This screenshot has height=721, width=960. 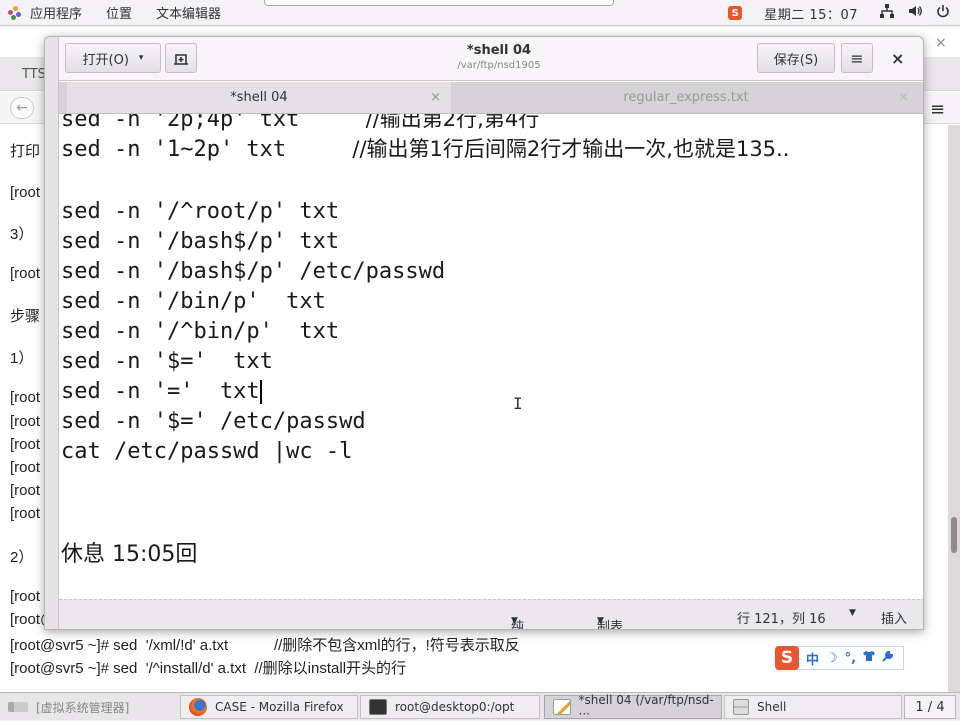 I want to click on hamburger-menu-button: ≡, so click(x=857, y=58).